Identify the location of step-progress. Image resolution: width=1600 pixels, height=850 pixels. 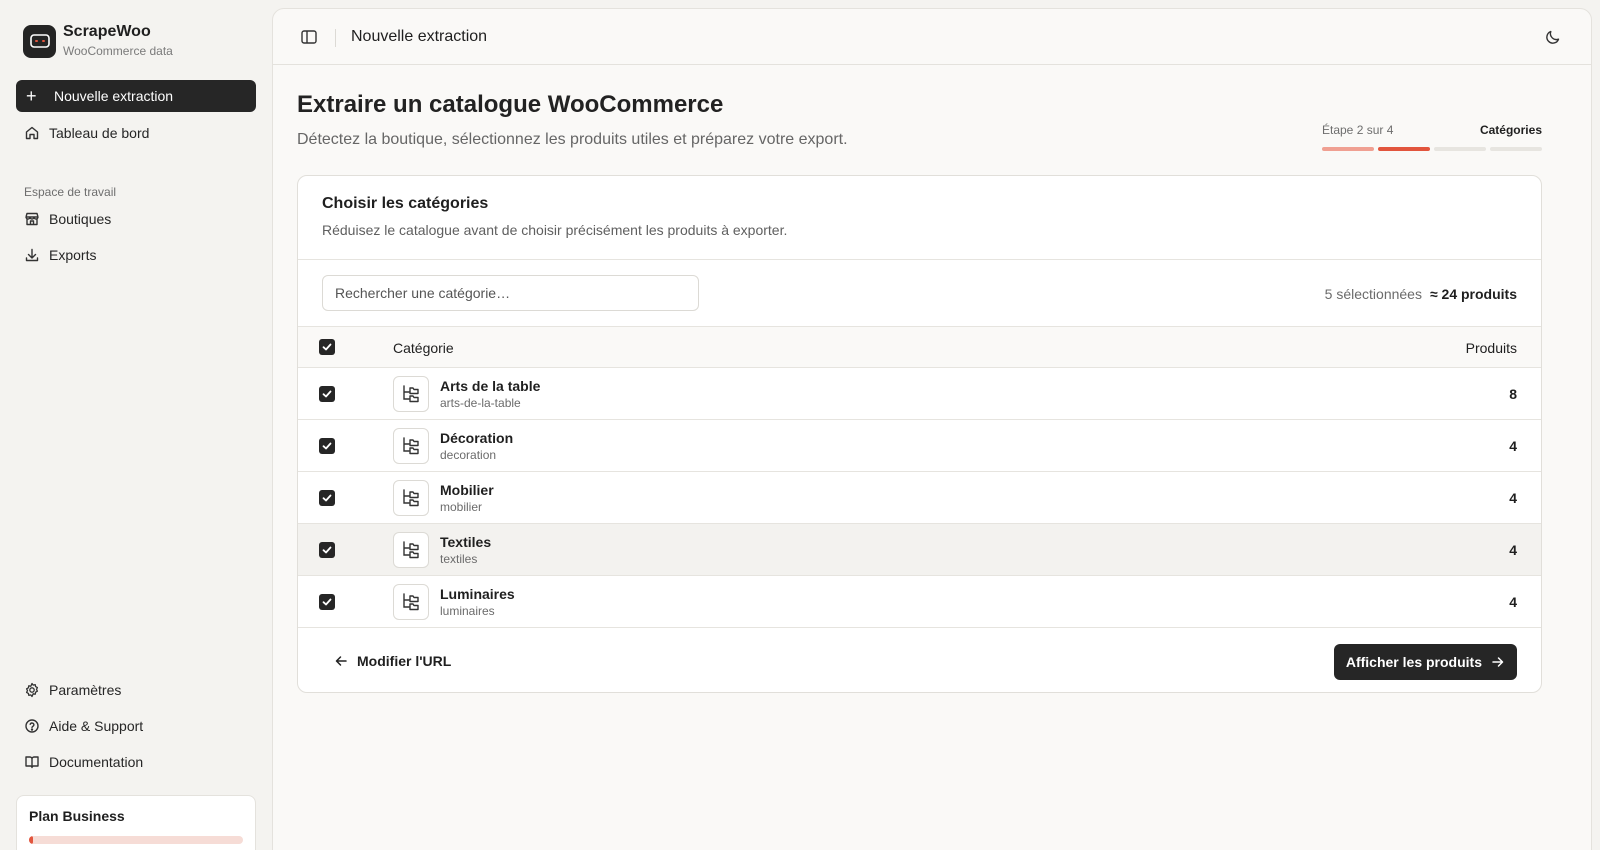
(1432, 149).